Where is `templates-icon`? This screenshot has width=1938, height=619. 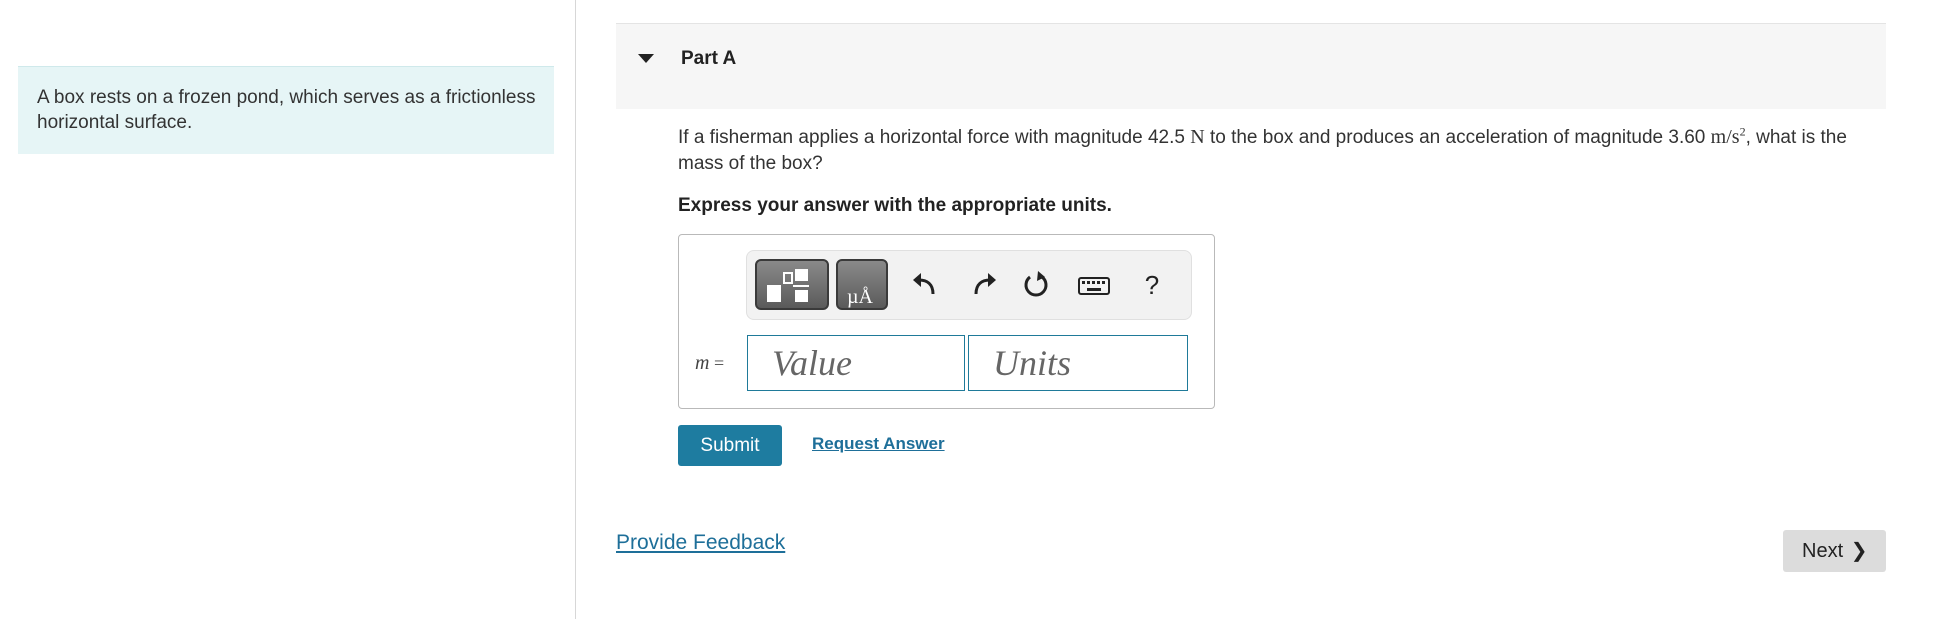
templates-icon is located at coordinates (788, 285).